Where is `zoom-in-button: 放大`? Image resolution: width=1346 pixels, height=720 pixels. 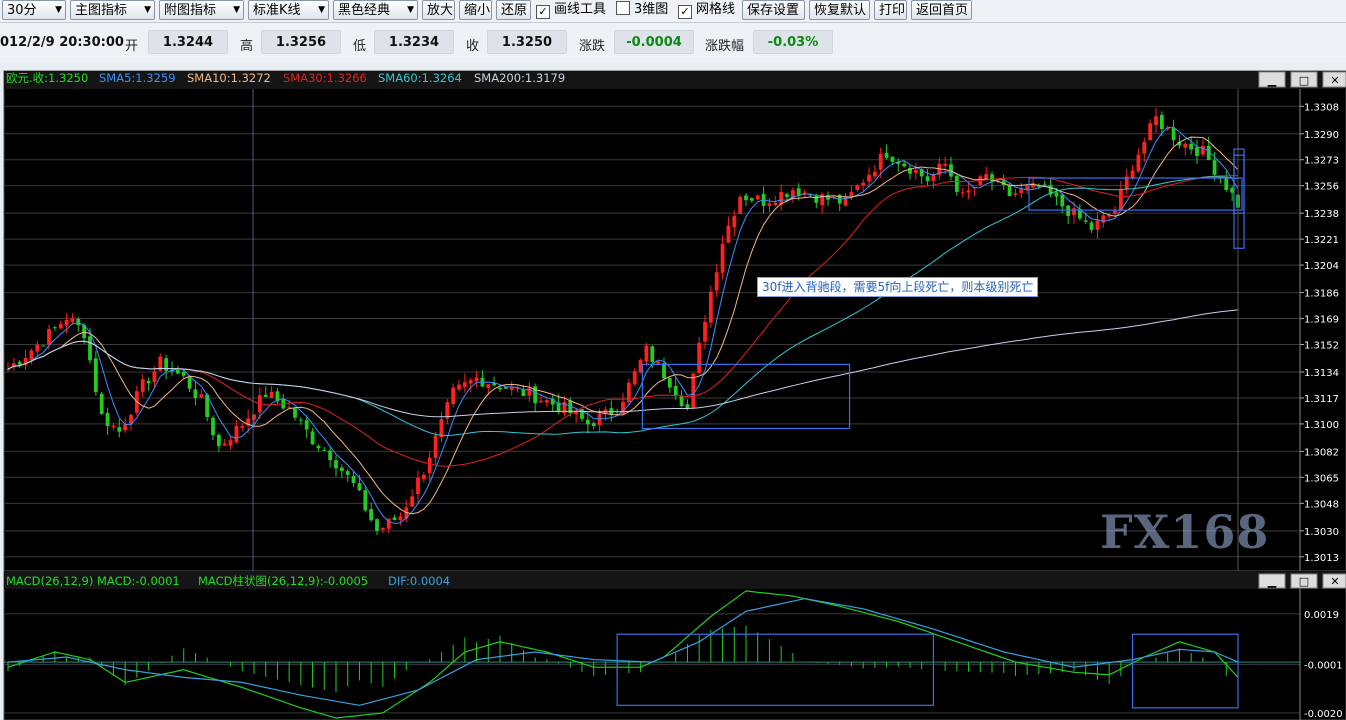
zoom-in-button: 放大 is located at coordinates (438, 10).